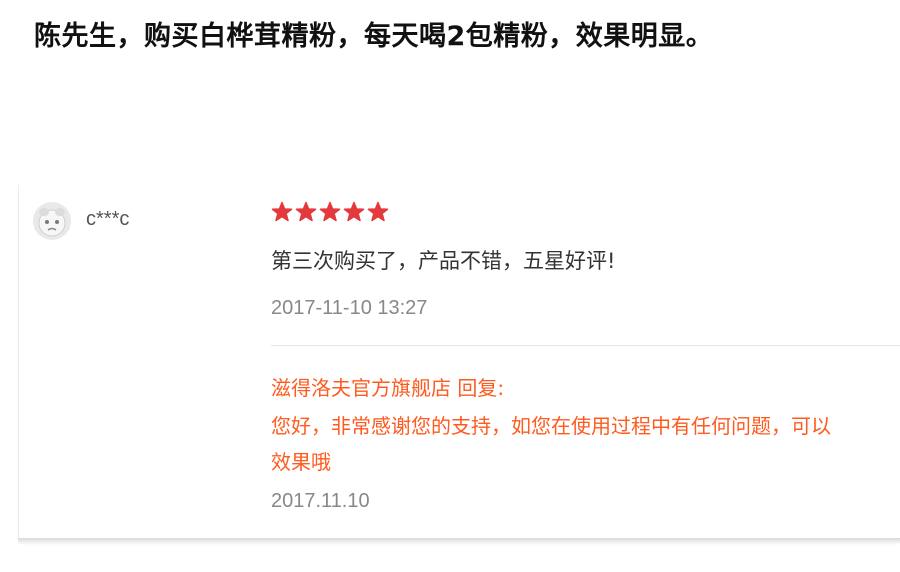 This screenshot has width=900, height=572. I want to click on seller-reply-line: 效果哦, so click(301, 462).